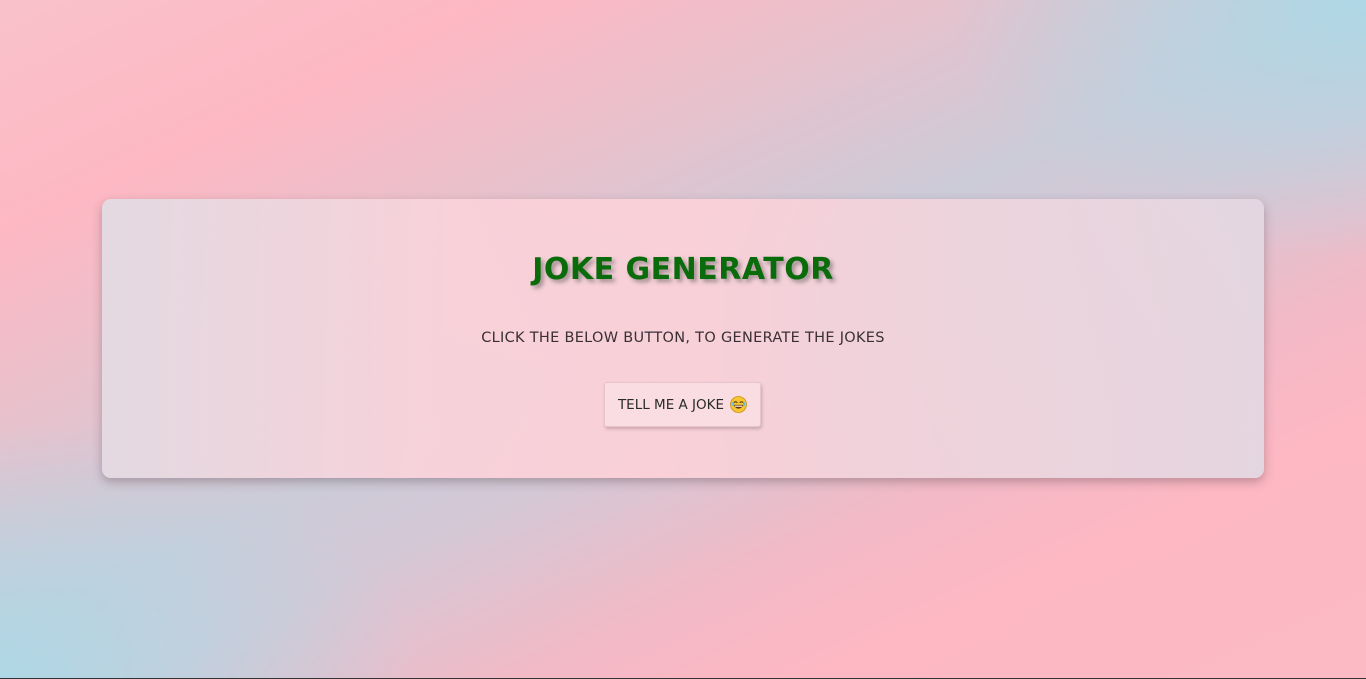 This screenshot has width=1366, height=679. What do you see at coordinates (683, 269) in the screenshot?
I see `page-title: JOKE GENERATOR` at bounding box center [683, 269].